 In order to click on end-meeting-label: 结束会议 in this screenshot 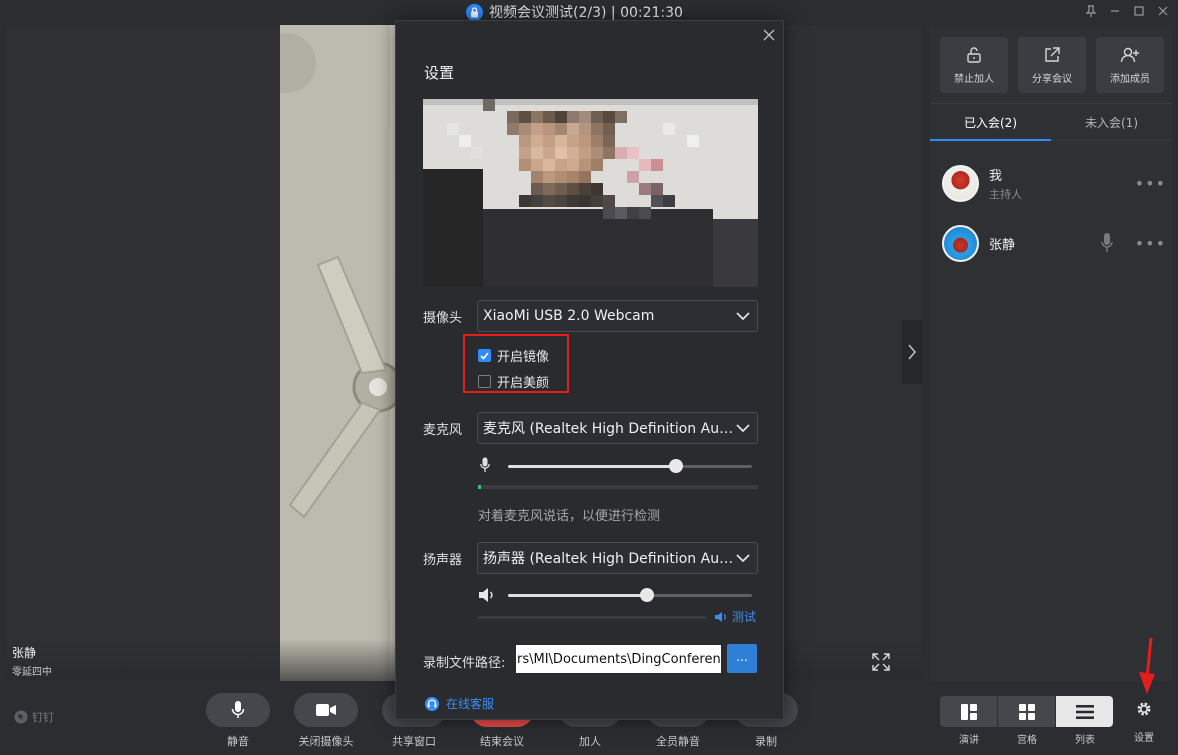, I will do `click(502, 741)`.